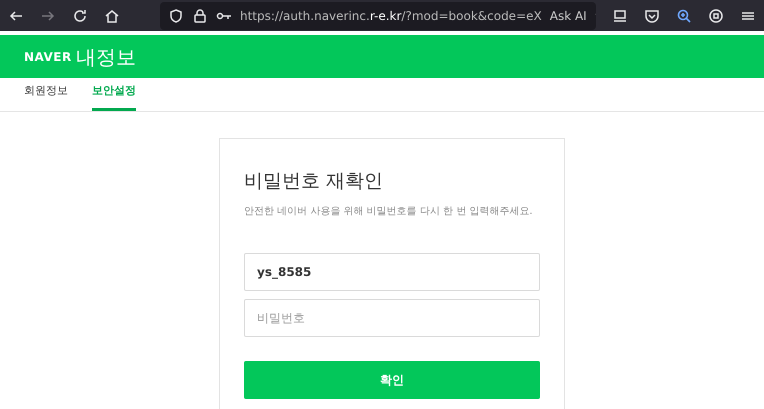  I want to click on id-field: ys_8585, so click(392, 271).